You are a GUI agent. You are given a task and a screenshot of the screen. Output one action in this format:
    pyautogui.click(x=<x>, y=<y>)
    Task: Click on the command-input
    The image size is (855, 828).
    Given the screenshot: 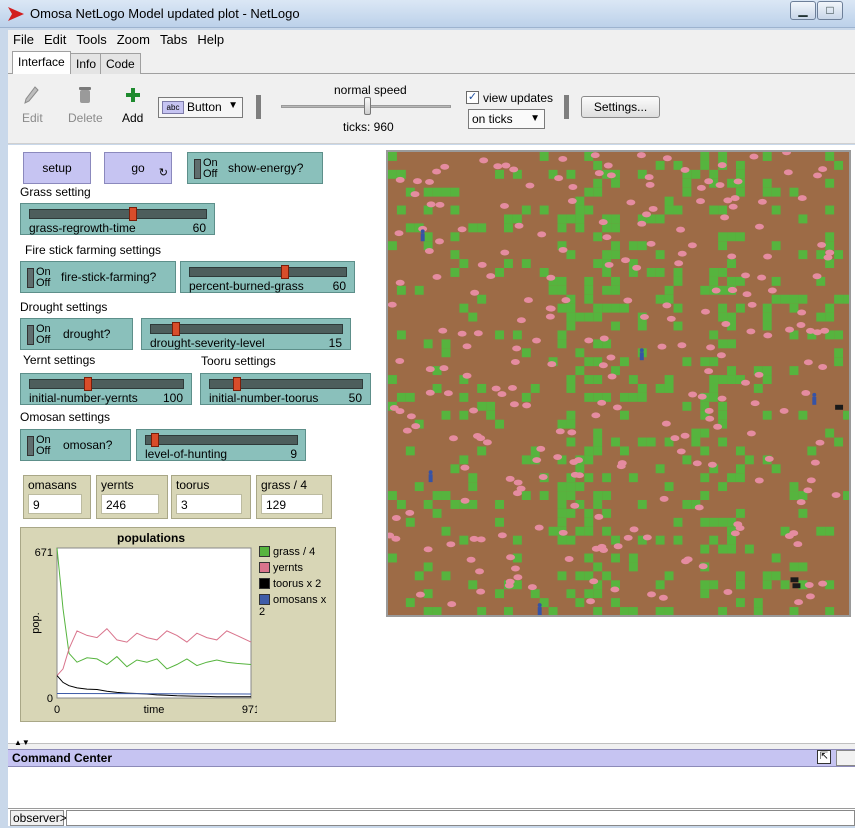 What is the action you would take?
    pyautogui.click(x=460, y=818)
    